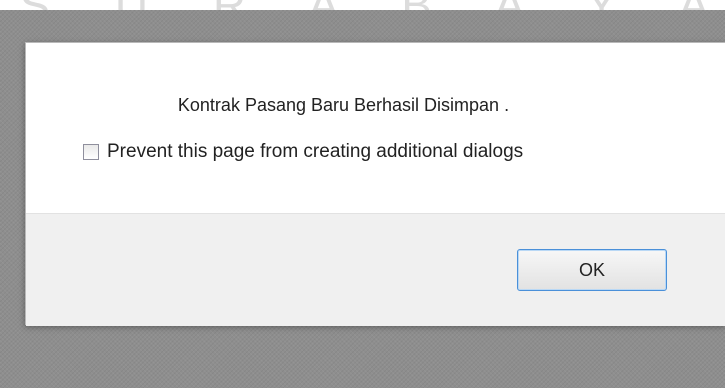  What do you see at coordinates (343, 105) in the screenshot?
I see `dialog-message: Kontrak Pasang Baru Berhasil Disimpan .` at bounding box center [343, 105].